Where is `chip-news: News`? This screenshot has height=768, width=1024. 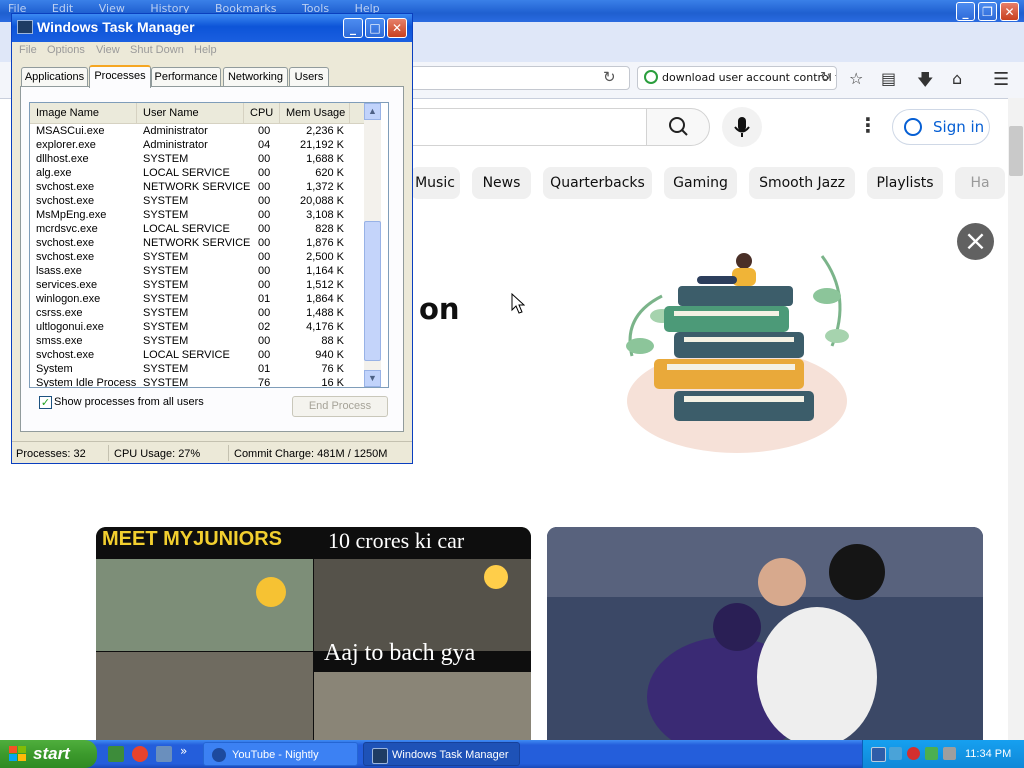
chip-news: News is located at coordinates (501, 183).